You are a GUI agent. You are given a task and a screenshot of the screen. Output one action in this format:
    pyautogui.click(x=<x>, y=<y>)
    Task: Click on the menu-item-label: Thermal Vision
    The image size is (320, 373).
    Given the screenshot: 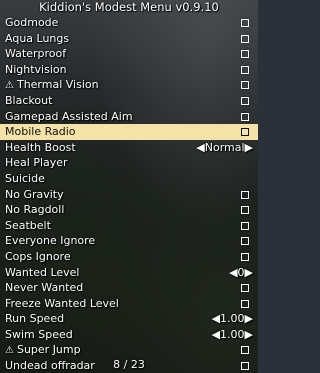 What is the action you would take?
    pyautogui.click(x=57, y=85)
    